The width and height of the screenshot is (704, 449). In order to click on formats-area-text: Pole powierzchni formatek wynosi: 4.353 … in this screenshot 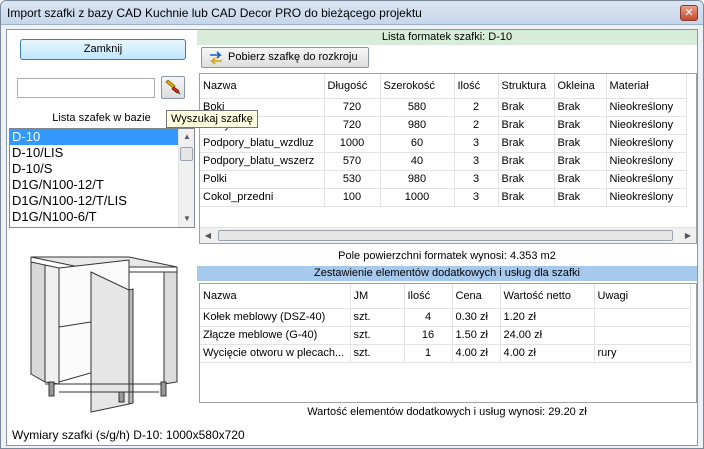, I will do `click(447, 256)`.